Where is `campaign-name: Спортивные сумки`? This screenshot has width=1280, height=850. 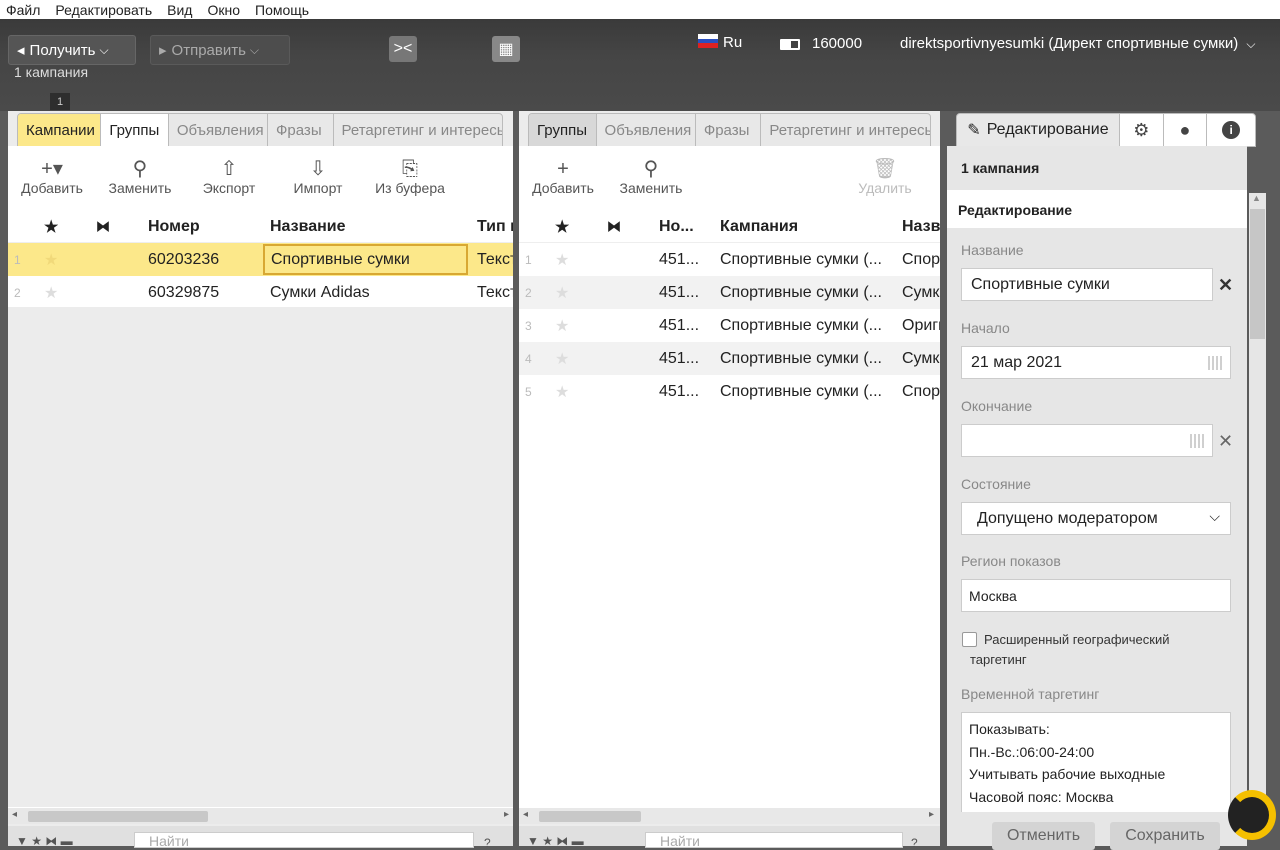 campaign-name: Спортивные сумки is located at coordinates (365, 259).